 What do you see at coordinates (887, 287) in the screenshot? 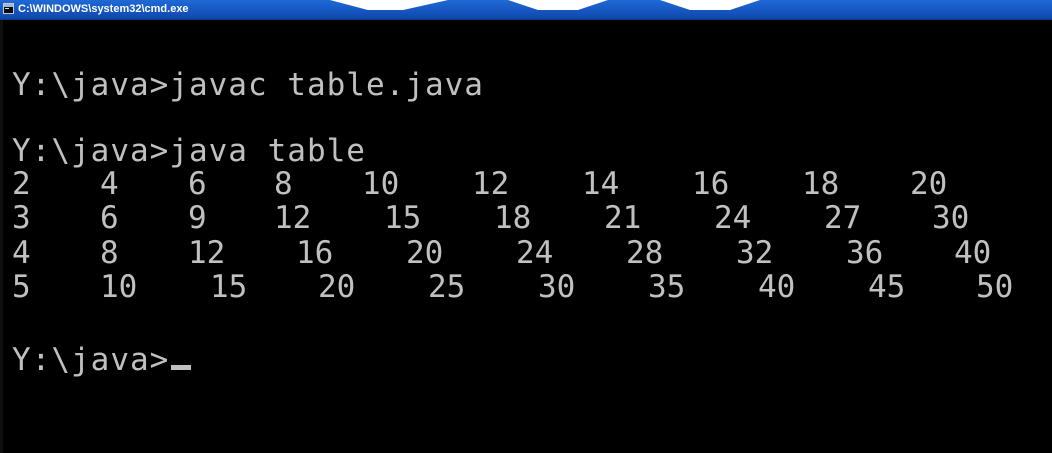
I see `output-cell: 45` at bounding box center [887, 287].